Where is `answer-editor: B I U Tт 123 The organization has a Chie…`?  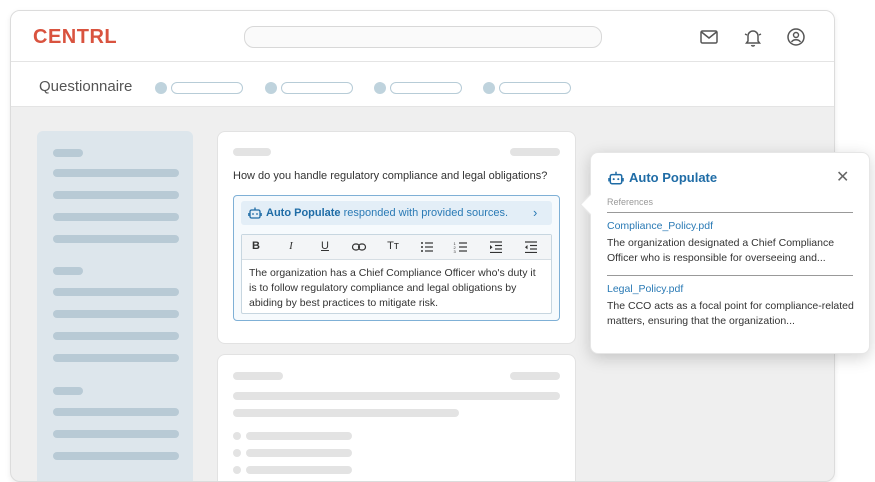 answer-editor: B I U Tт 123 The organization has a Chie… is located at coordinates (396, 274).